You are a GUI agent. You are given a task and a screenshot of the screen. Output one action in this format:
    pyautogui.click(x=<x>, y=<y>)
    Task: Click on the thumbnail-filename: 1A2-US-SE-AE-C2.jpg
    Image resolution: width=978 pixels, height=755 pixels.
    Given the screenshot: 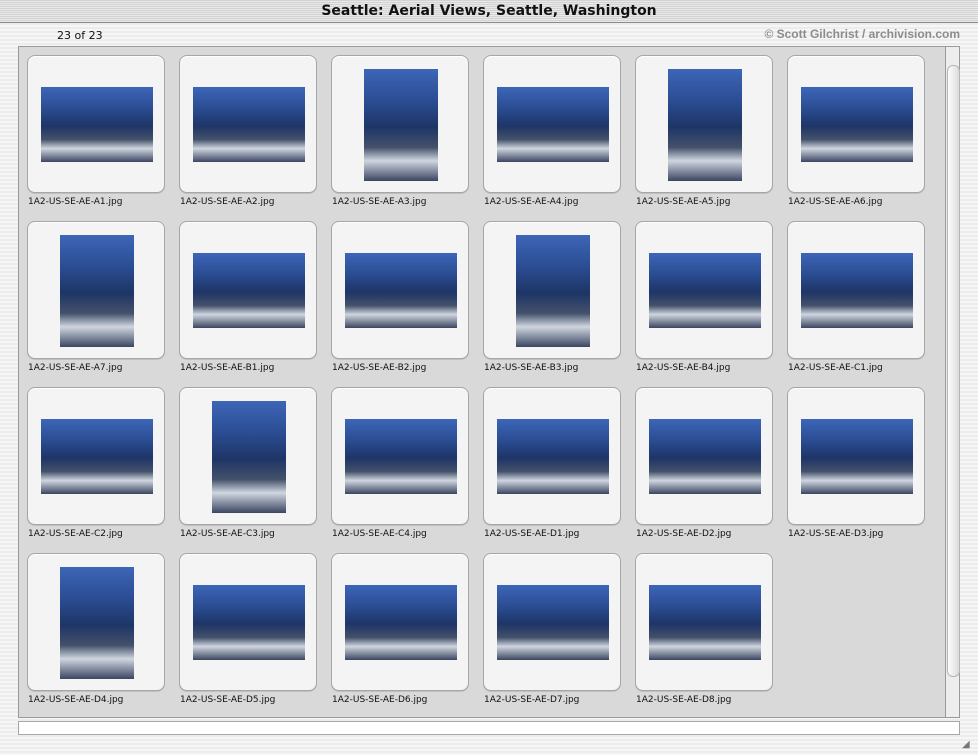 What is the action you would take?
    pyautogui.click(x=75, y=534)
    